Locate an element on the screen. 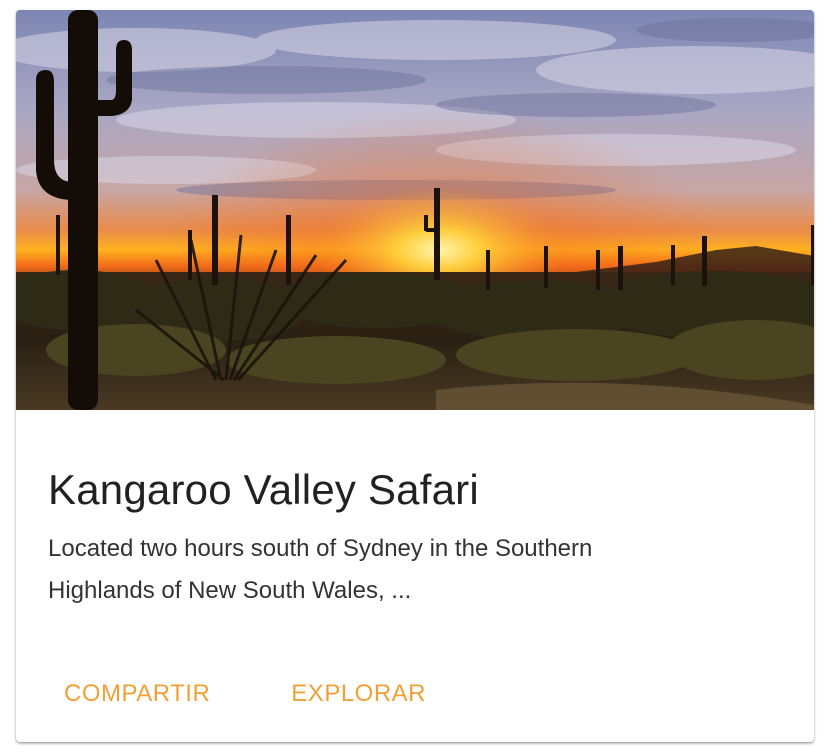  card-title: Kangaroo Valley Safari is located at coordinates (263, 489).